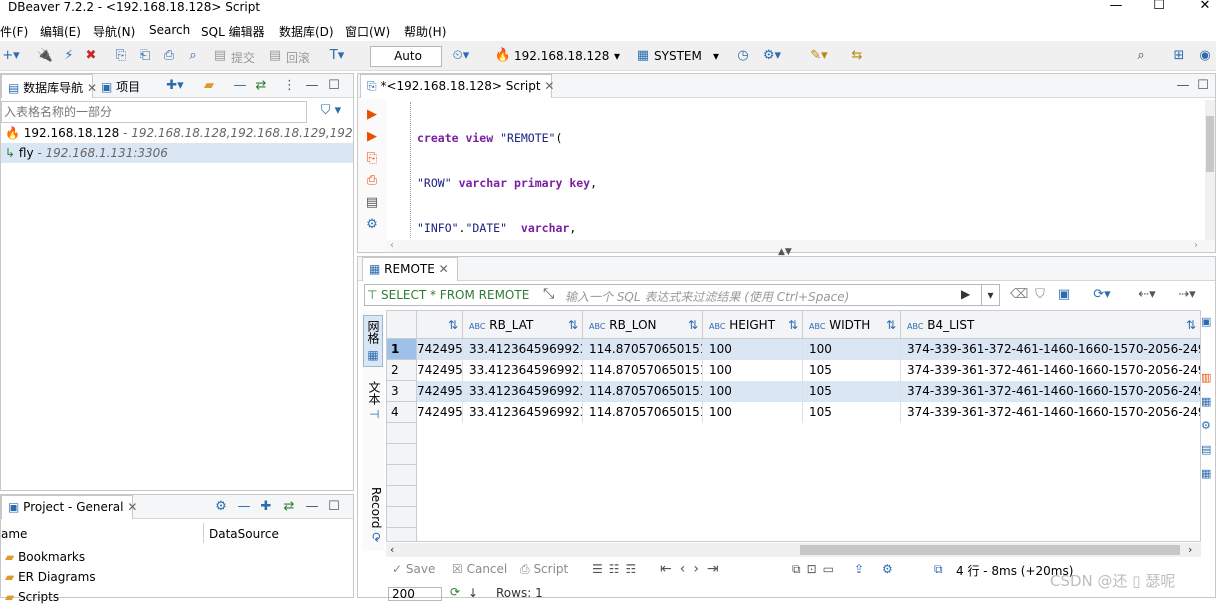 Image resolution: width=1216 pixels, height=607 pixels. What do you see at coordinates (331, 111) in the screenshot?
I see `filter-icon: ⛉ ▾` at bounding box center [331, 111].